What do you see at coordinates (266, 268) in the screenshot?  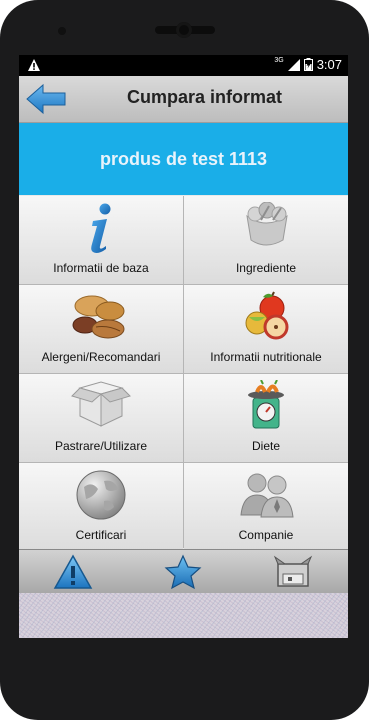 I see `menu-item-label: Ingrediente` at bounding box center [266, 268].